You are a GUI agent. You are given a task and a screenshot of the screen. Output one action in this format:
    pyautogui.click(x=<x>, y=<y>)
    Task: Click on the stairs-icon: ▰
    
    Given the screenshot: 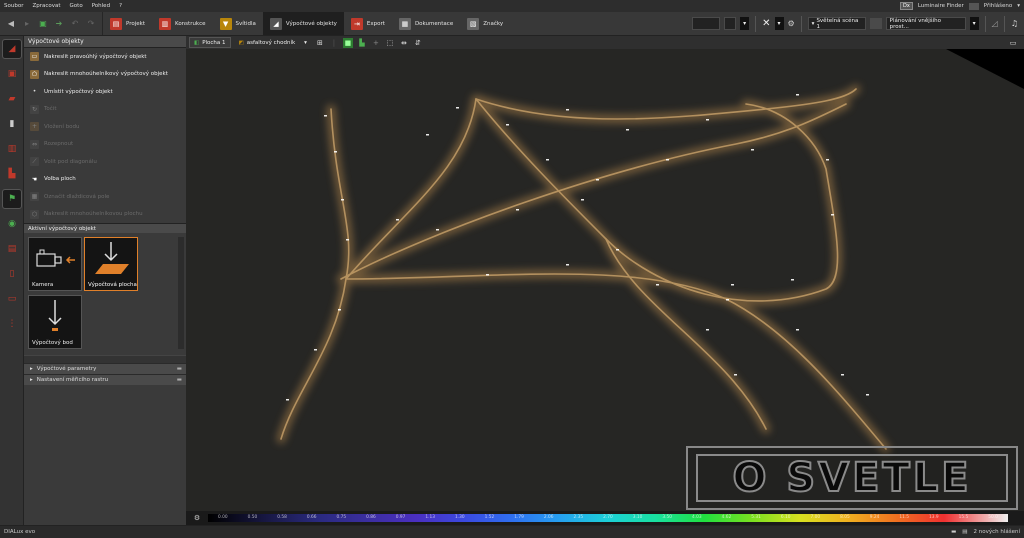 What is the action you would take?
    pyautogui.click(x=12, y=99)
    